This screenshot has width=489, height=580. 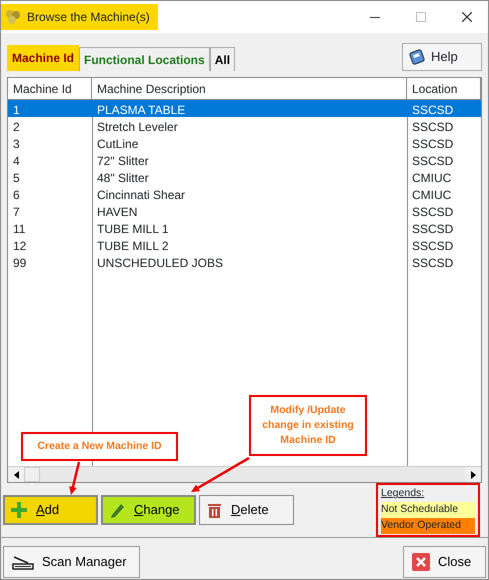 I want to click on table-cell: 6, so click(x=50, y=193).